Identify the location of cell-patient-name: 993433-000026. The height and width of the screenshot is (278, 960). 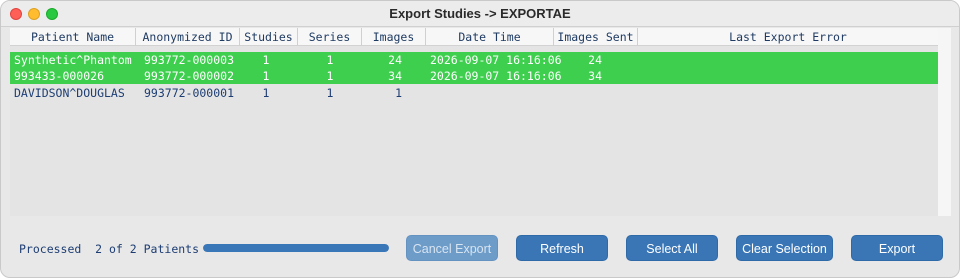
(59, 76).